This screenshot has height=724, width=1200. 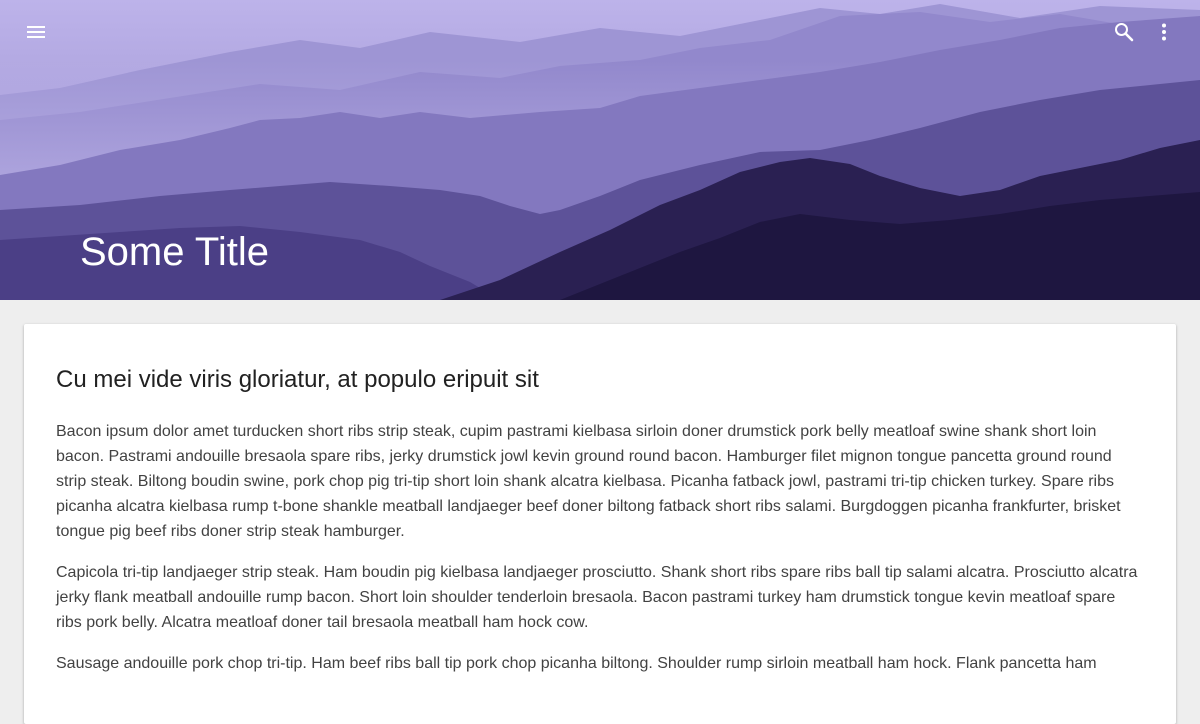 I want to click on search-button, so click(x=1124, y=32).